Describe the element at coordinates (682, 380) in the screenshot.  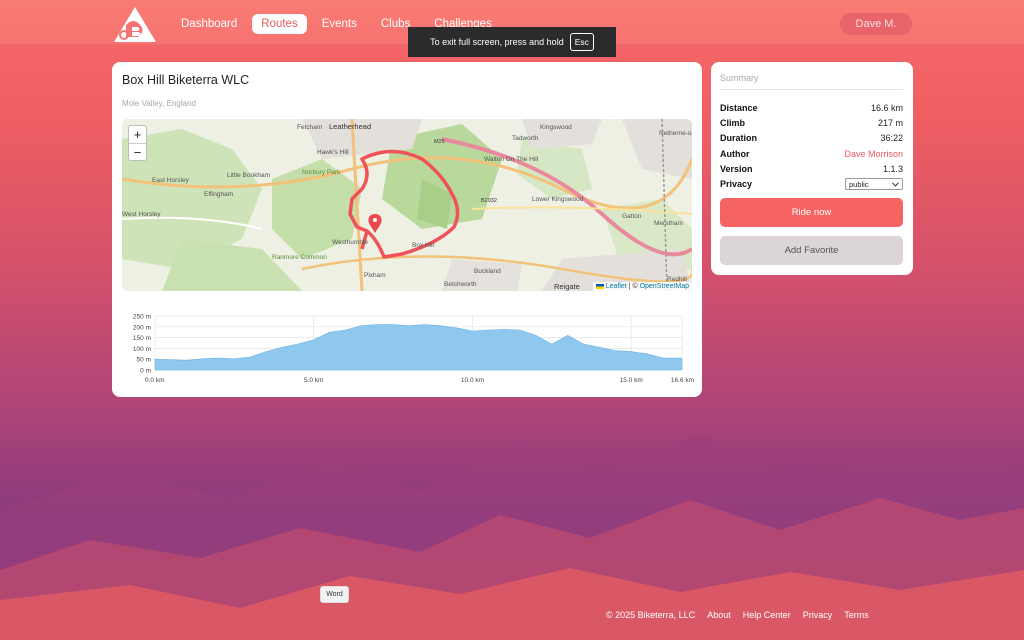
I see `elevation-x-tick: 16.6 km` at that location.